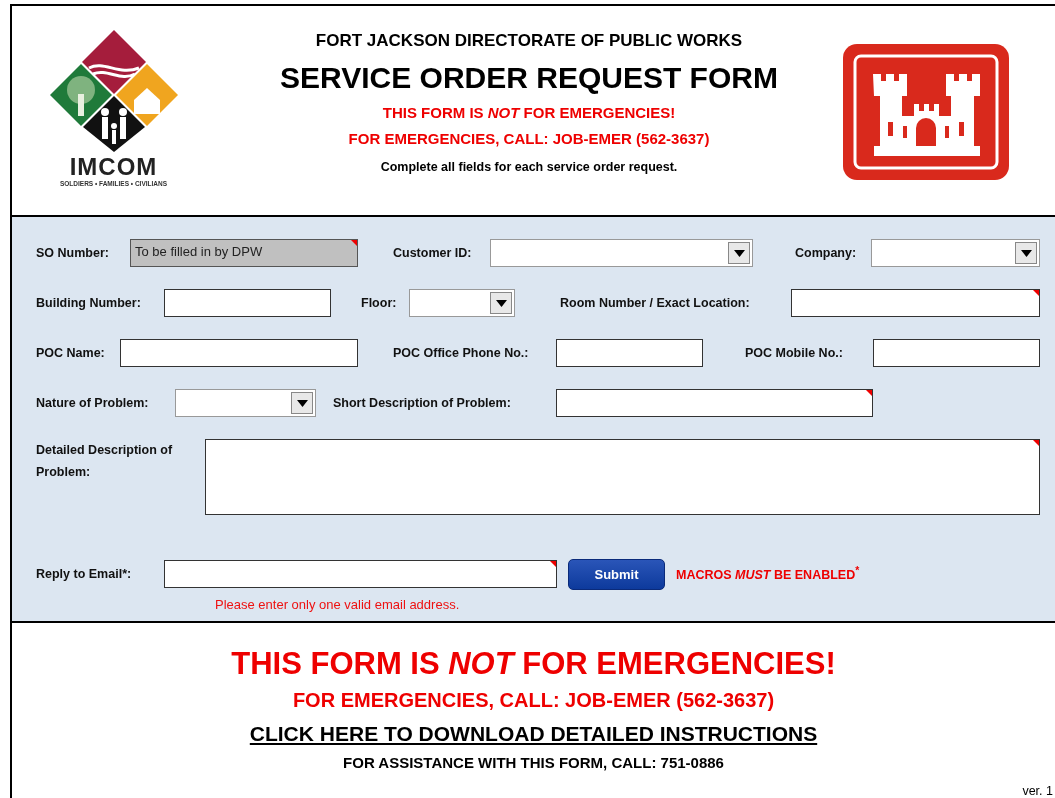 The width and height of the screenshot is (1055, 798). What do you see at coordinates (533, 763) in the screenshot?
I see `assistance-phone: FOR ASSISTANCE WITH THIS FORM, CALL: 751-0886` at bounding box center [533, 763].